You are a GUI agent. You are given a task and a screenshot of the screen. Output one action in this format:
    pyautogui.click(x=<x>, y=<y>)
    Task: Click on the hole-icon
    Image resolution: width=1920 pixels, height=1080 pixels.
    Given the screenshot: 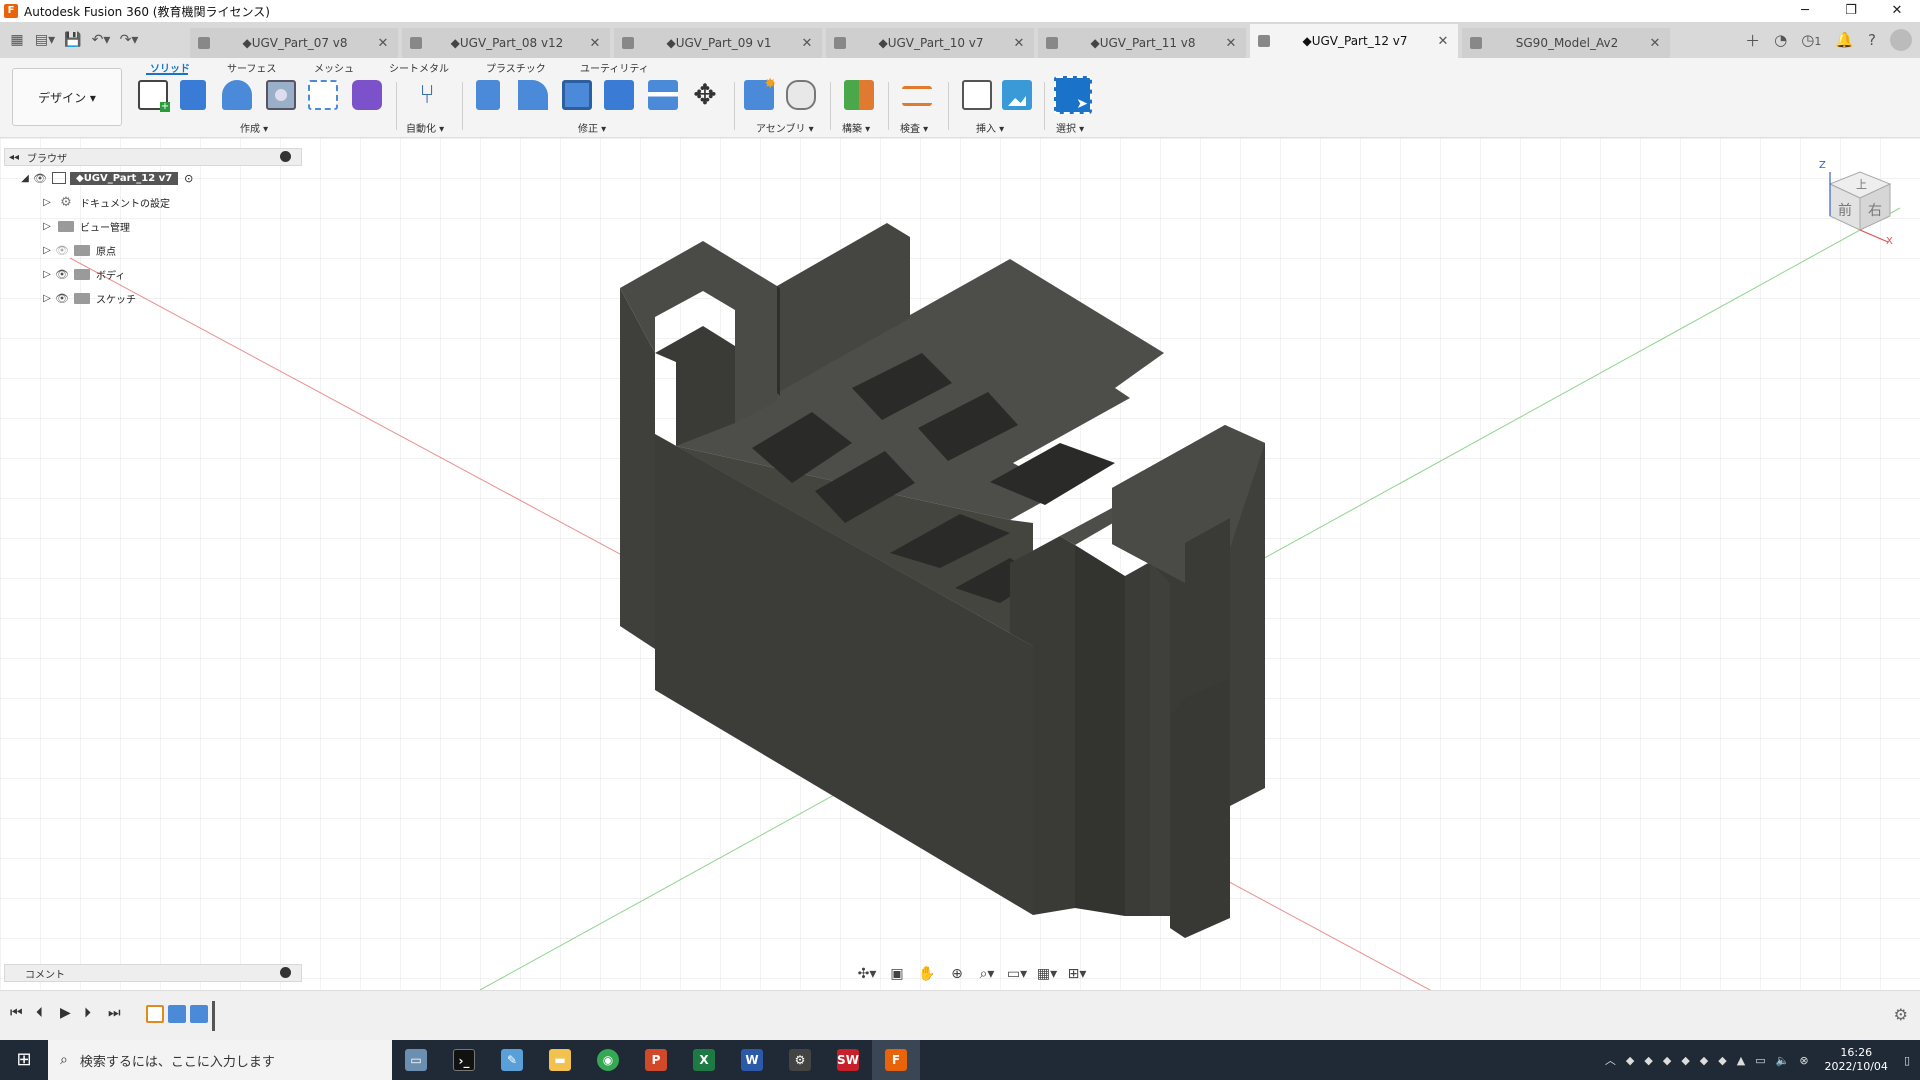 What is the action you would take?
    pyautogui.click(x=281, y=95)
    